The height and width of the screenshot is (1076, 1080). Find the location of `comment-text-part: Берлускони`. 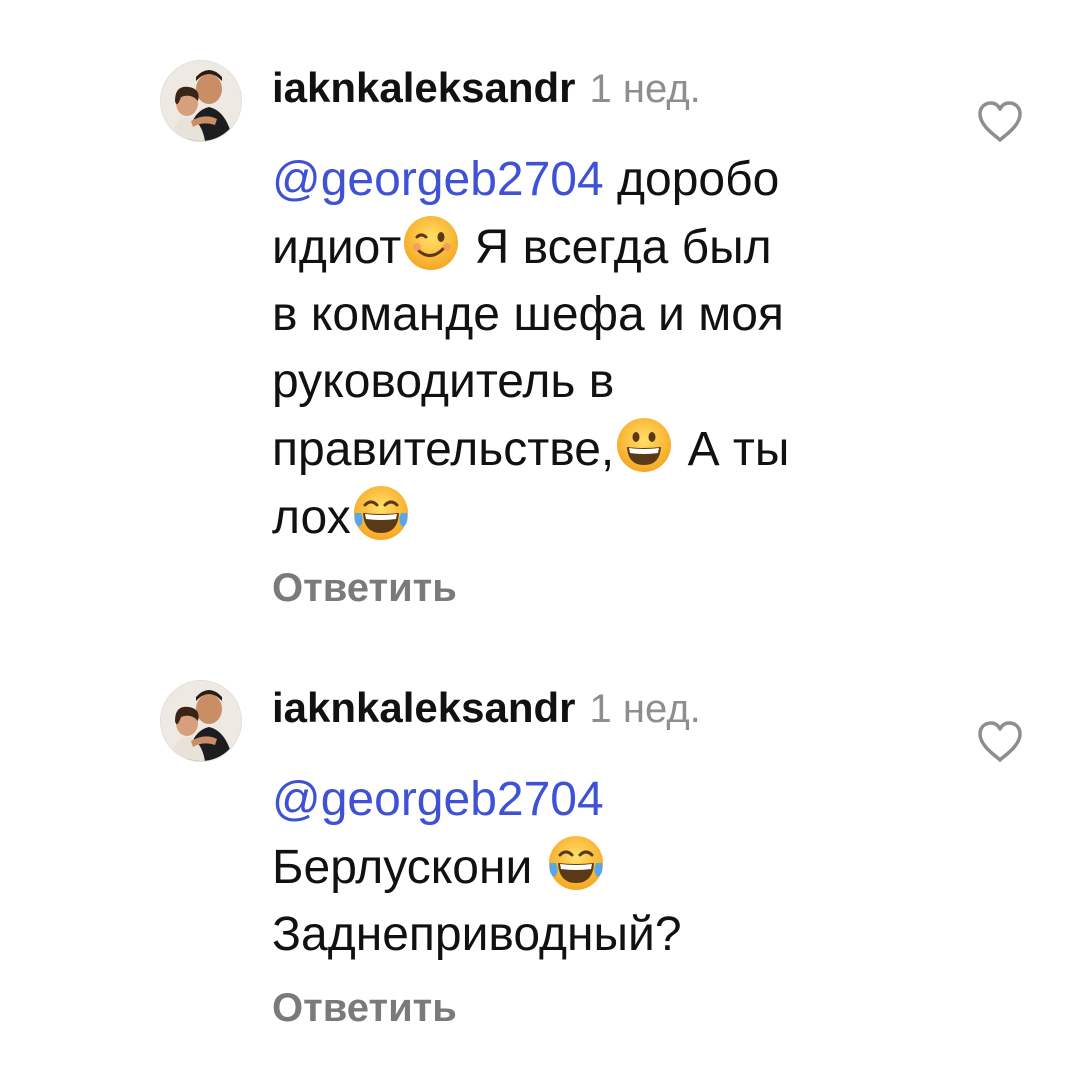

comment-text-part: Берлускони is located at coordinates (402, 867).